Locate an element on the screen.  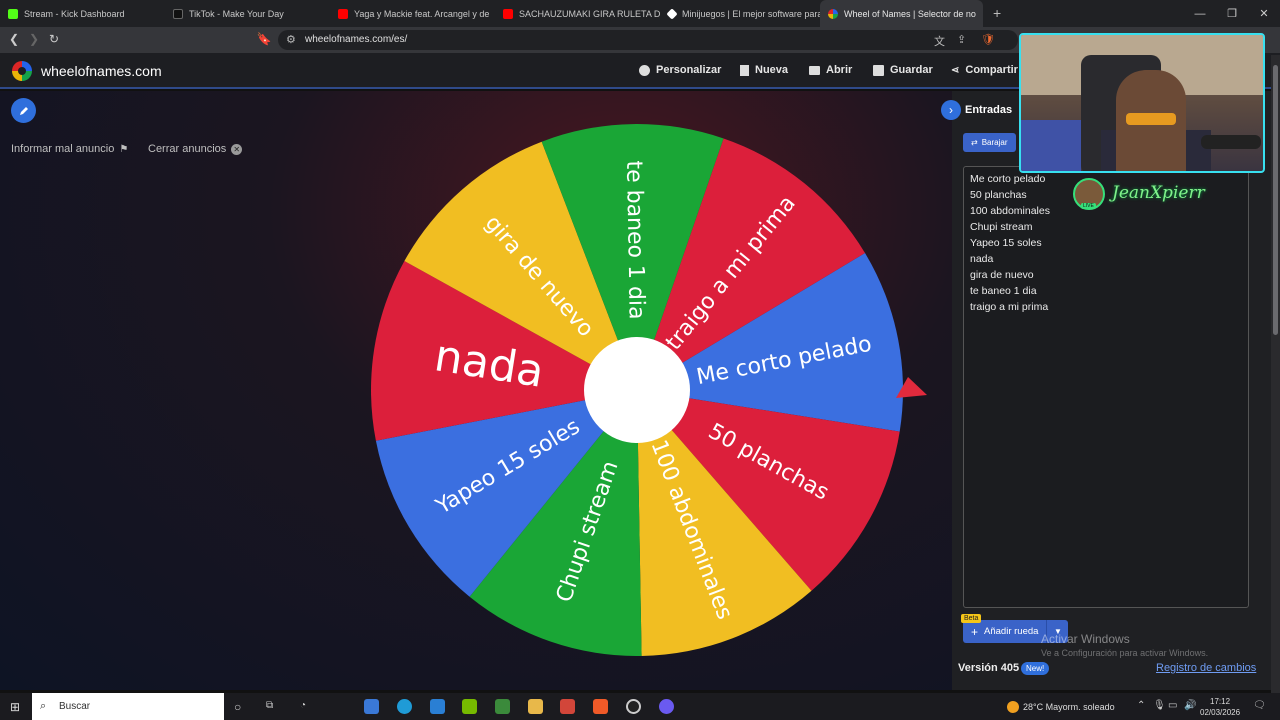
tab-minijuegos: Minijuegos | El mejor software para is located at coordinates (740, 13).